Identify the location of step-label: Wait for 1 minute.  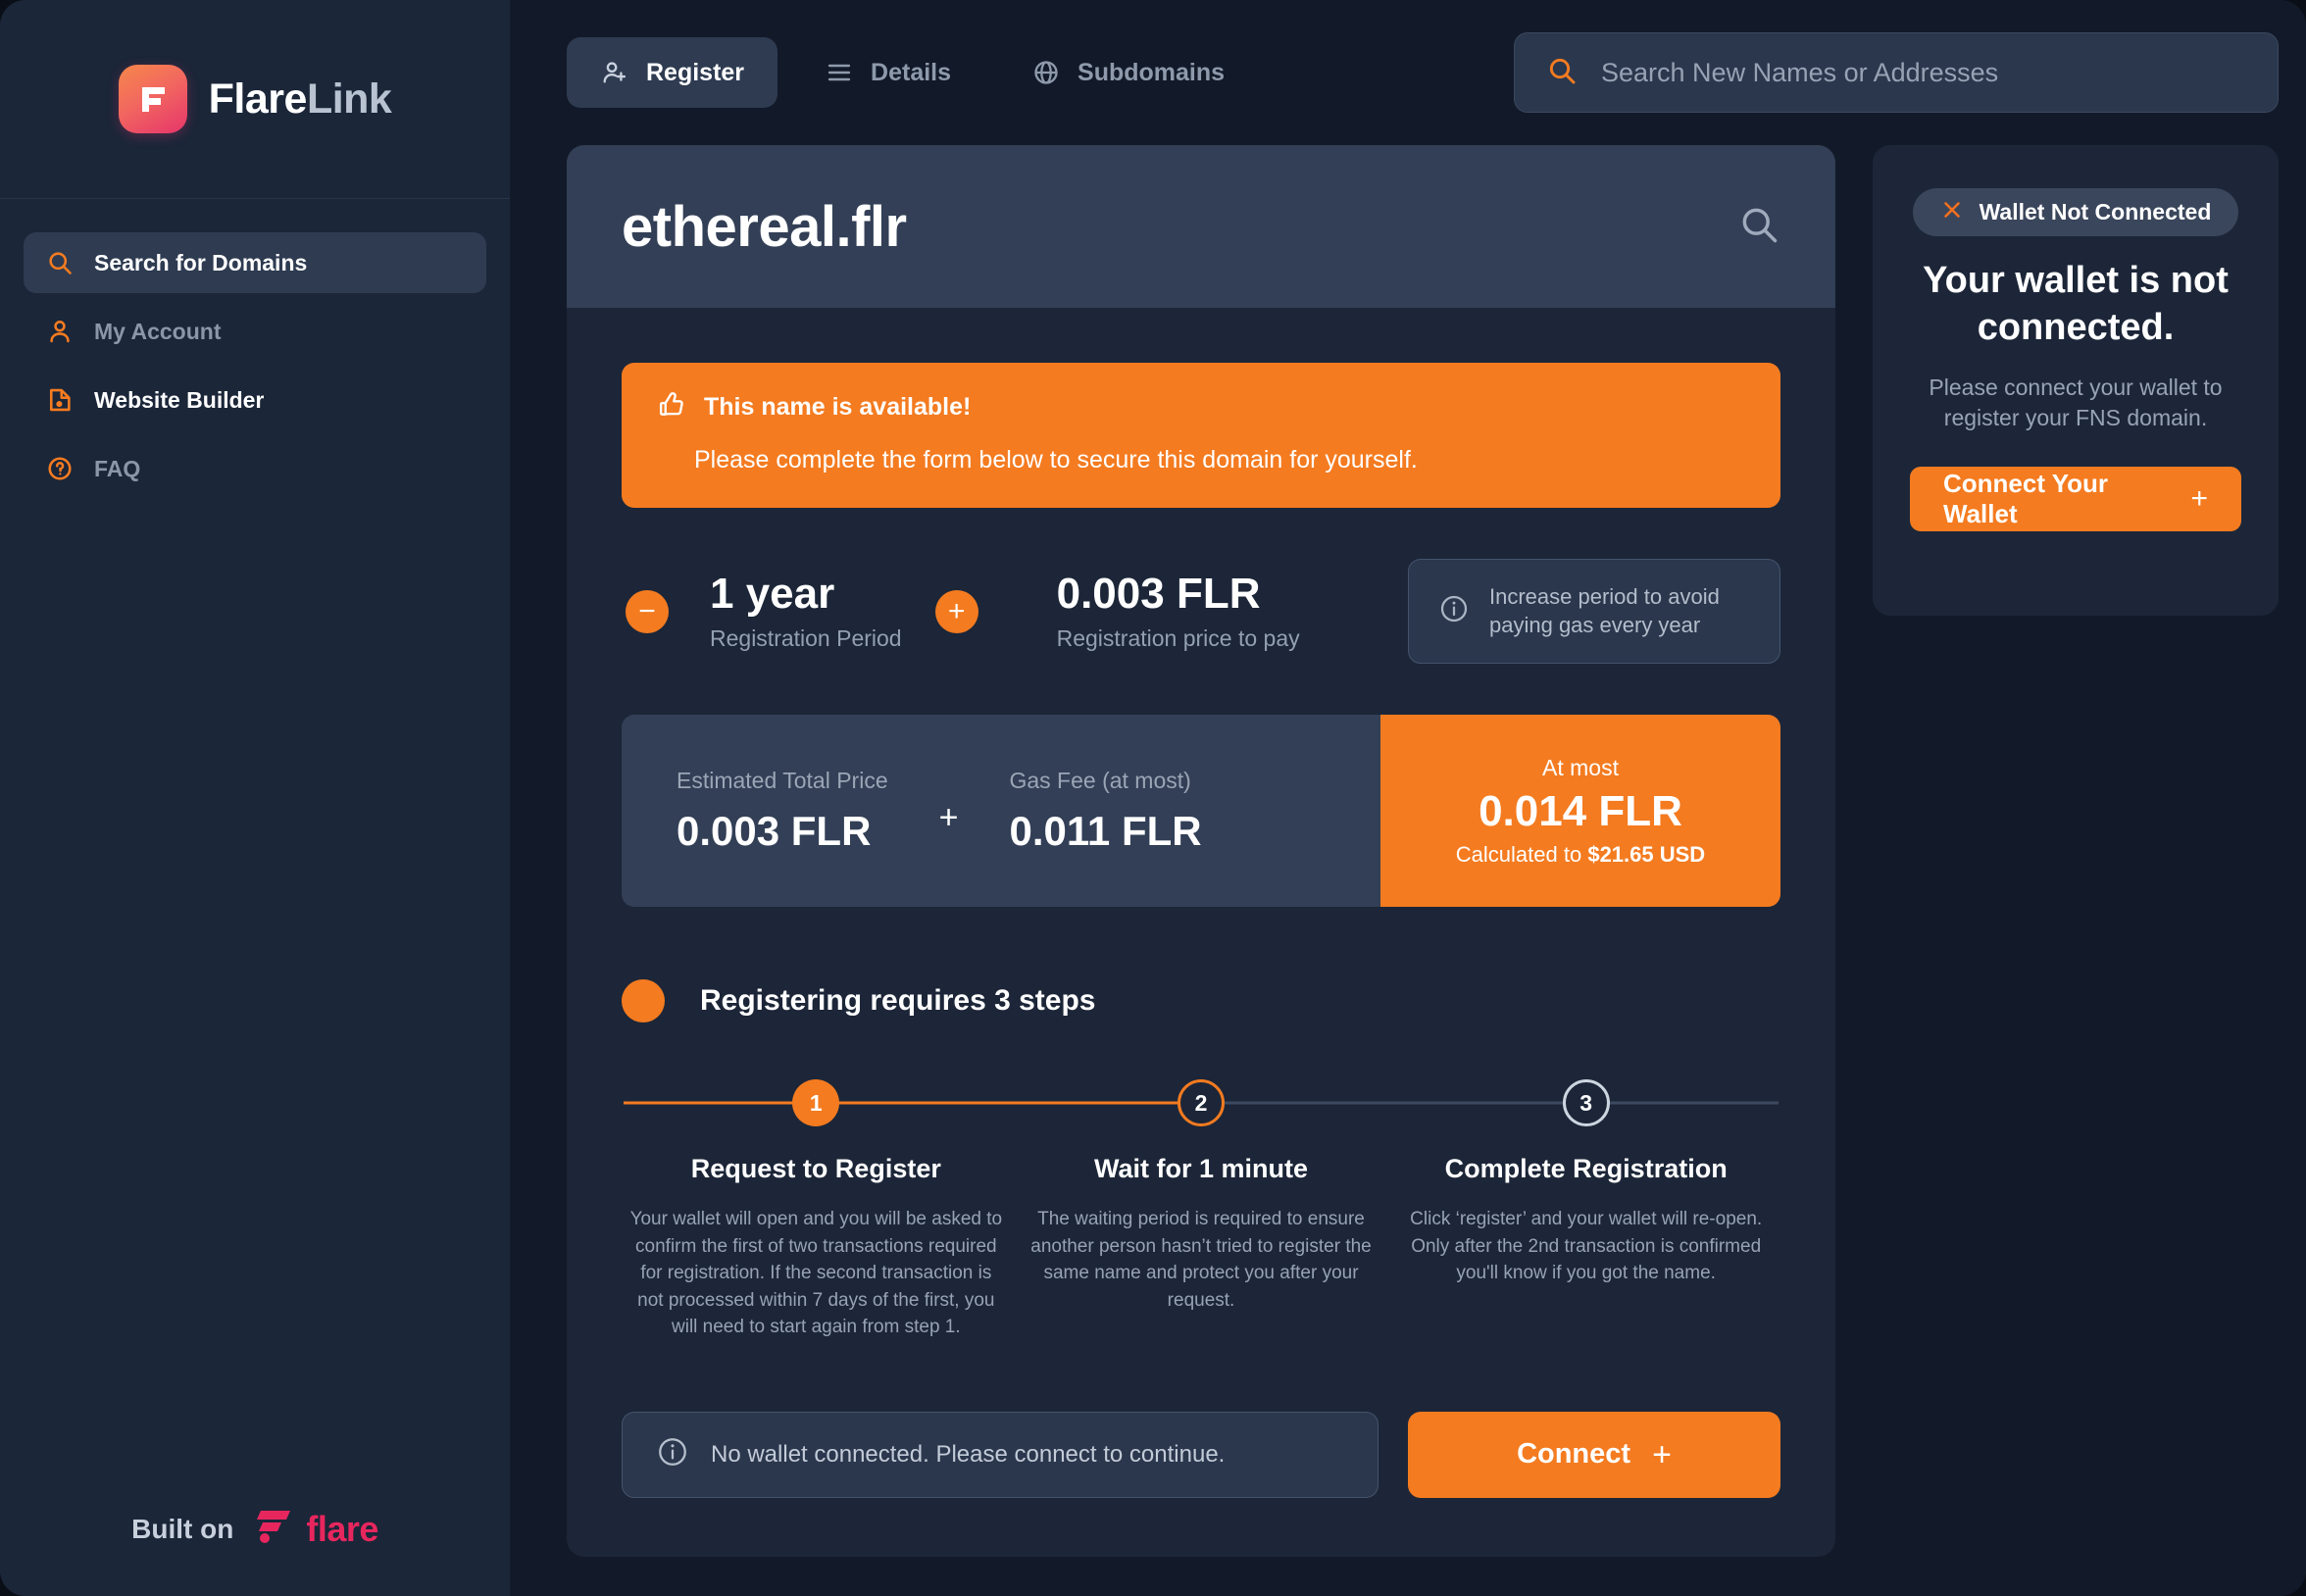
(1201, 1169).